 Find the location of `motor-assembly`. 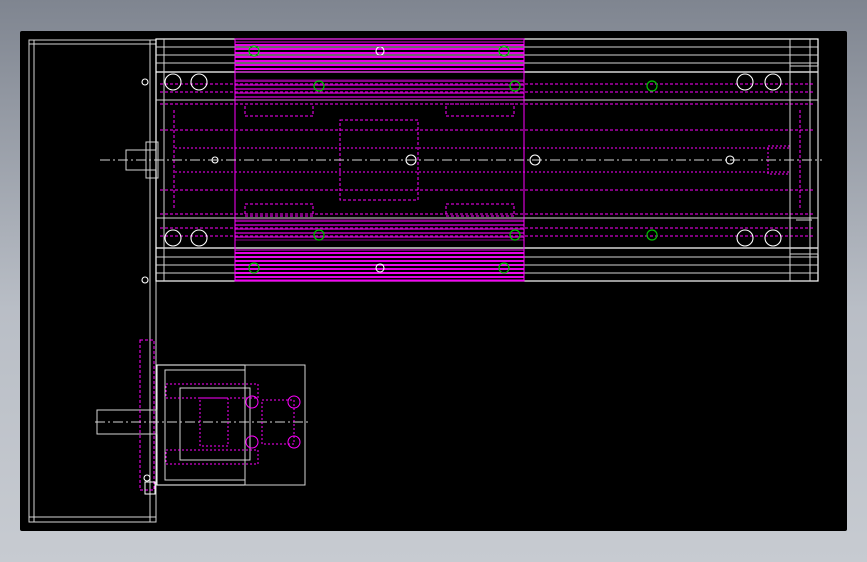

motor-assembly is located at coordinates (202, 417).